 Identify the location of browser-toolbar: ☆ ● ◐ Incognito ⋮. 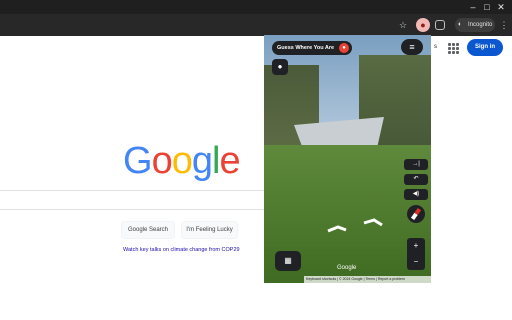
(256, 25).